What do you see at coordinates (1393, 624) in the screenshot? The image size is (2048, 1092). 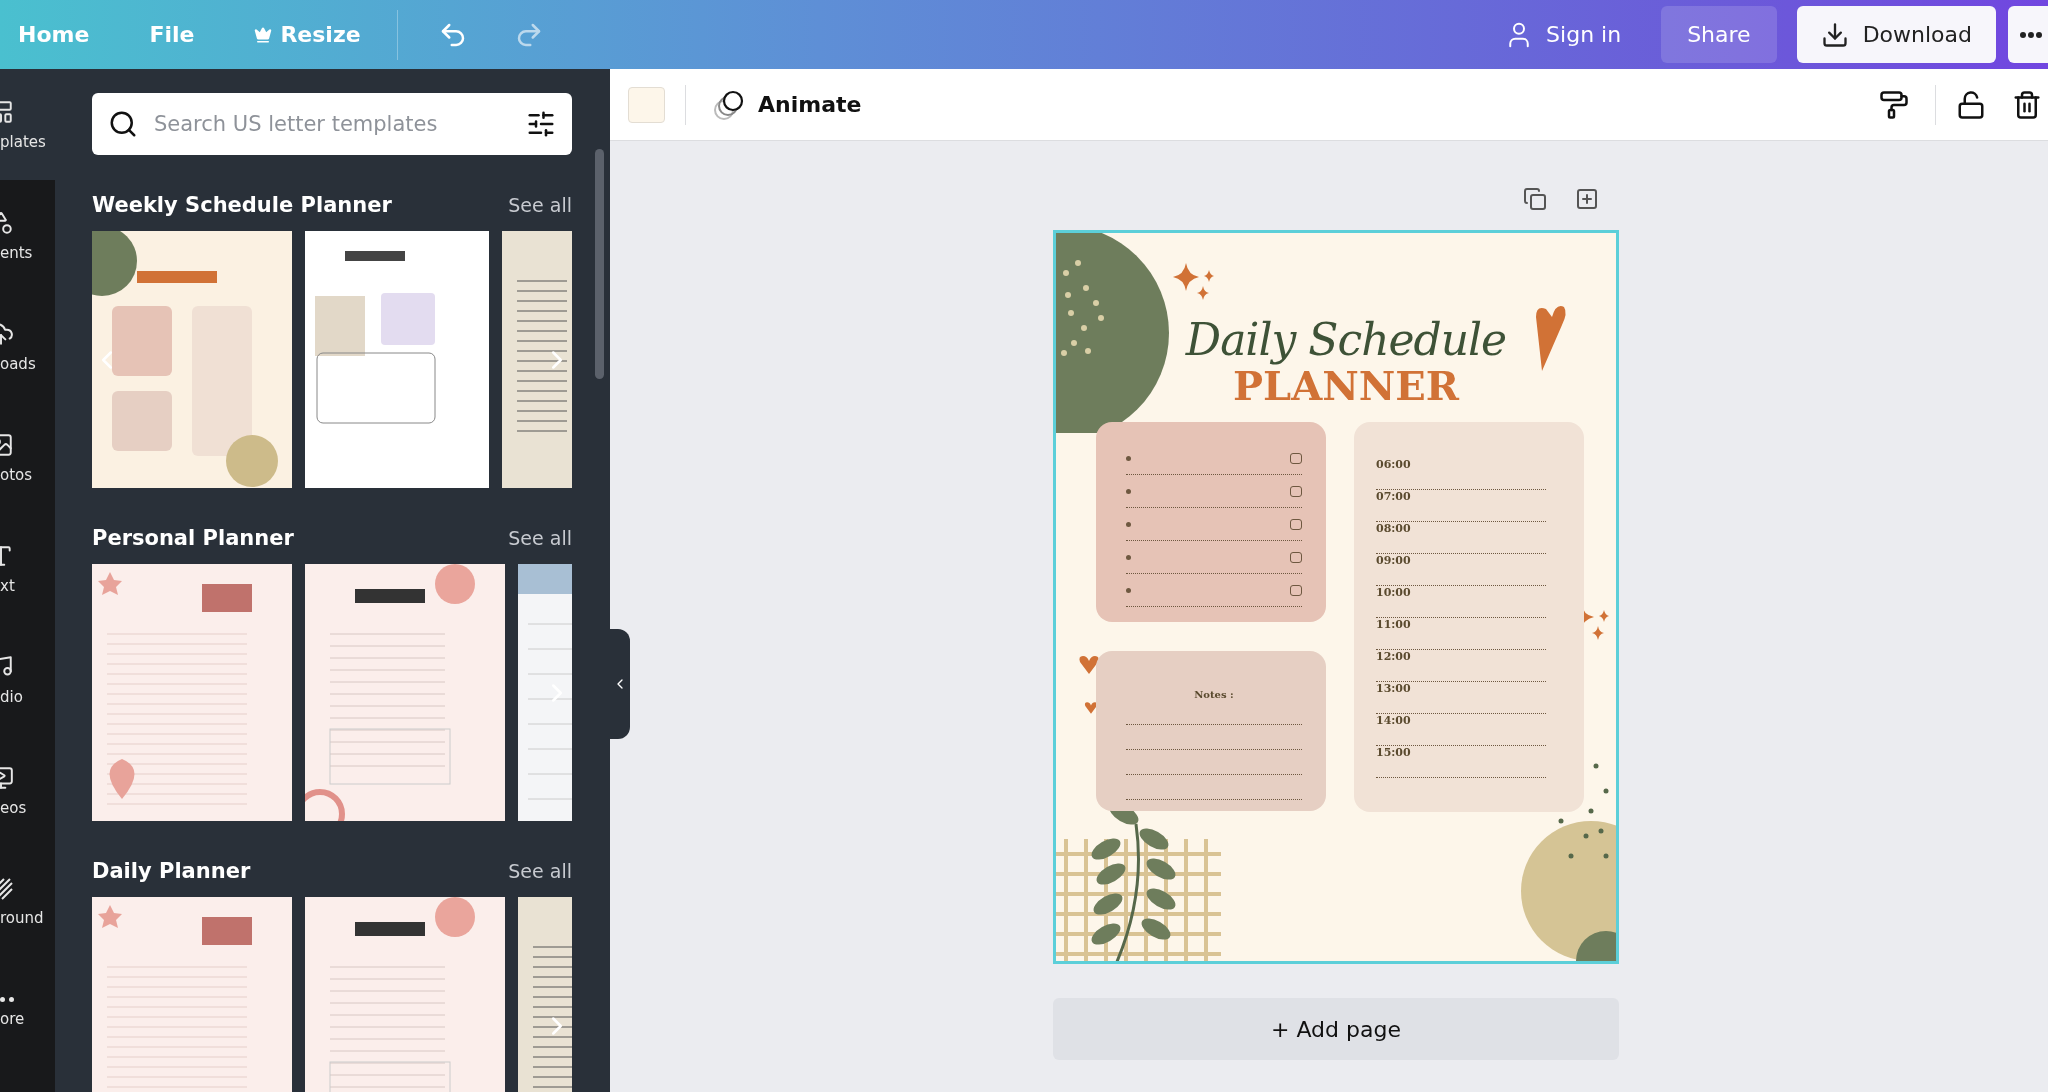 I see `time-label: 11:00` at bounding box center [1393, 624].